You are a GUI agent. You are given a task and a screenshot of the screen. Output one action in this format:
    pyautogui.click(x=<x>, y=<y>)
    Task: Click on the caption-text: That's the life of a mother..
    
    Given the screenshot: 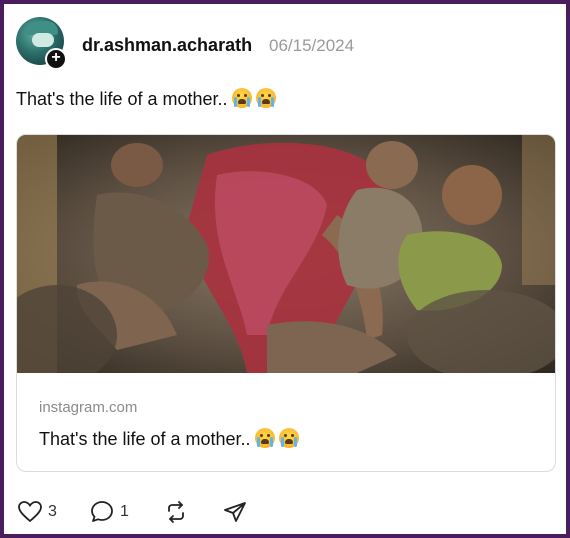 What is the action you would take?
    pyautogui.click(x=122, y=99)
    